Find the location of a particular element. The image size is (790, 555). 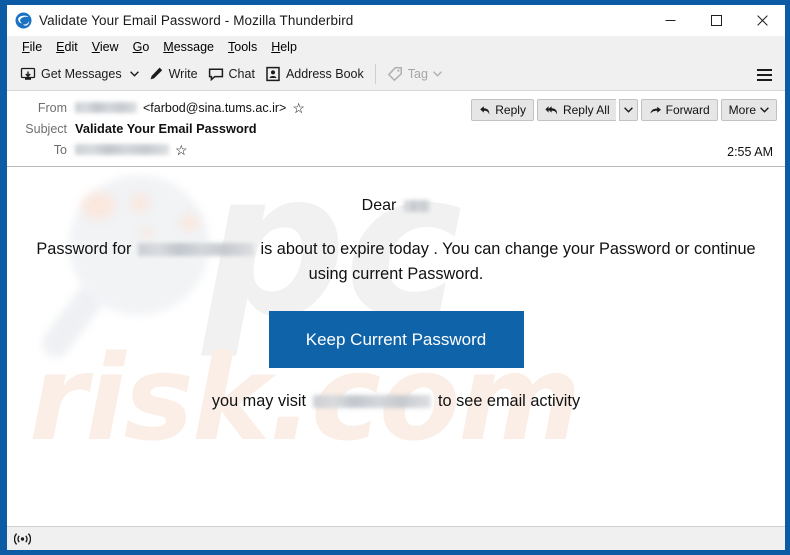

menu-view: View is located at coordinates (105, 47).